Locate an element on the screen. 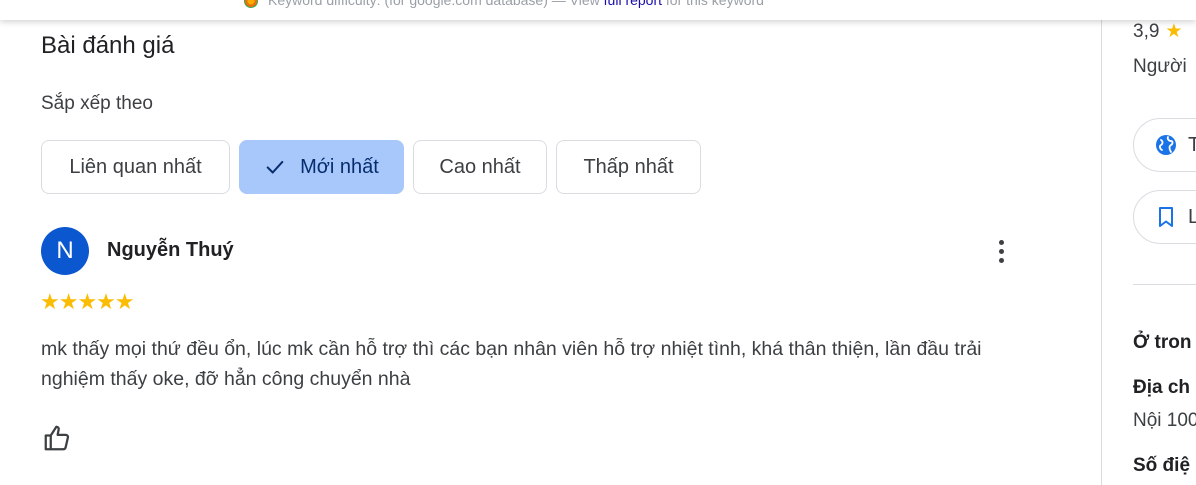 The height and width of the screenshot is (485, 1196). like-button is located at coordinates (57, 439).